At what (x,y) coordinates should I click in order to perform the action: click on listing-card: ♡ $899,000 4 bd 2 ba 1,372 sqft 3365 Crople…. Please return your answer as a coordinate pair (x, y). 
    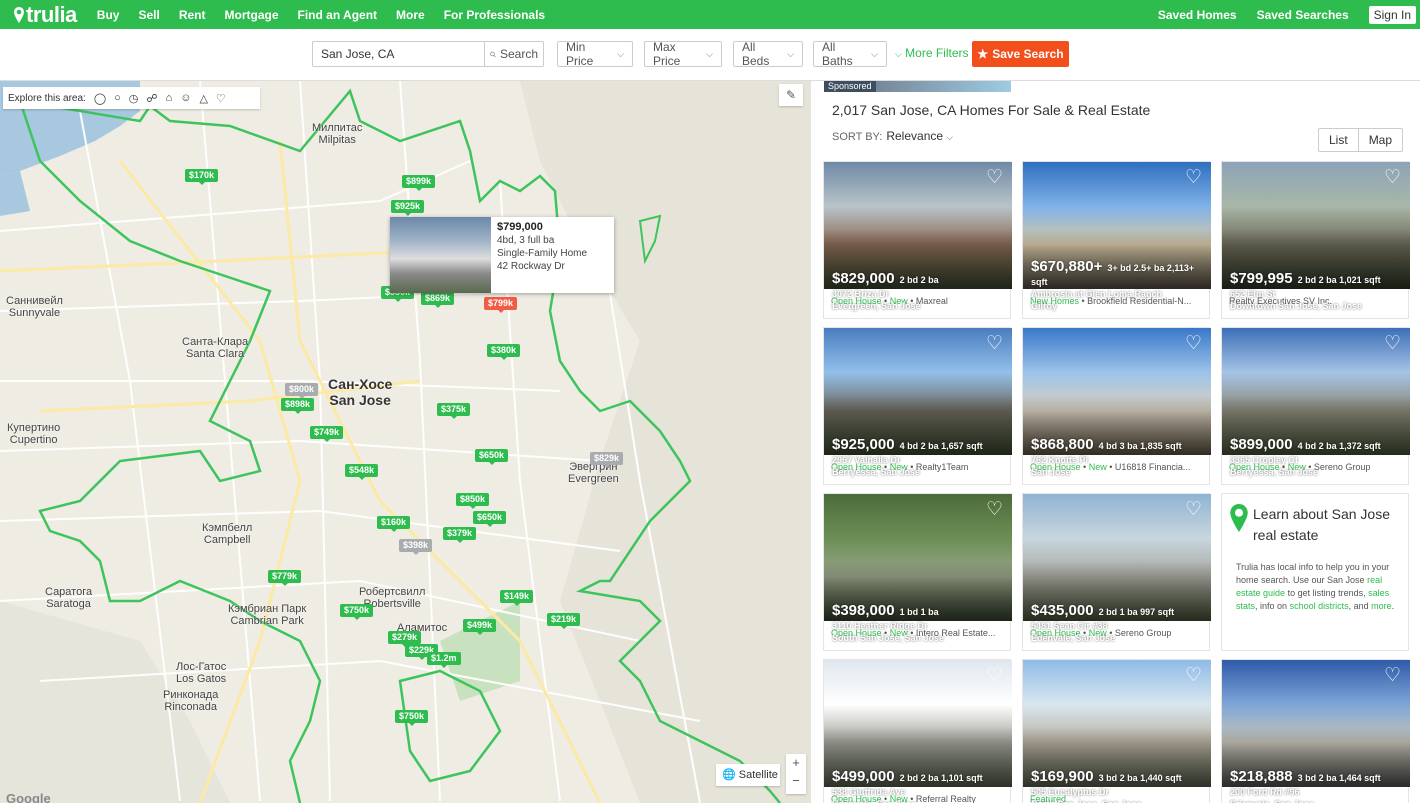
    Looking at the image, I should click on (1315, 406).